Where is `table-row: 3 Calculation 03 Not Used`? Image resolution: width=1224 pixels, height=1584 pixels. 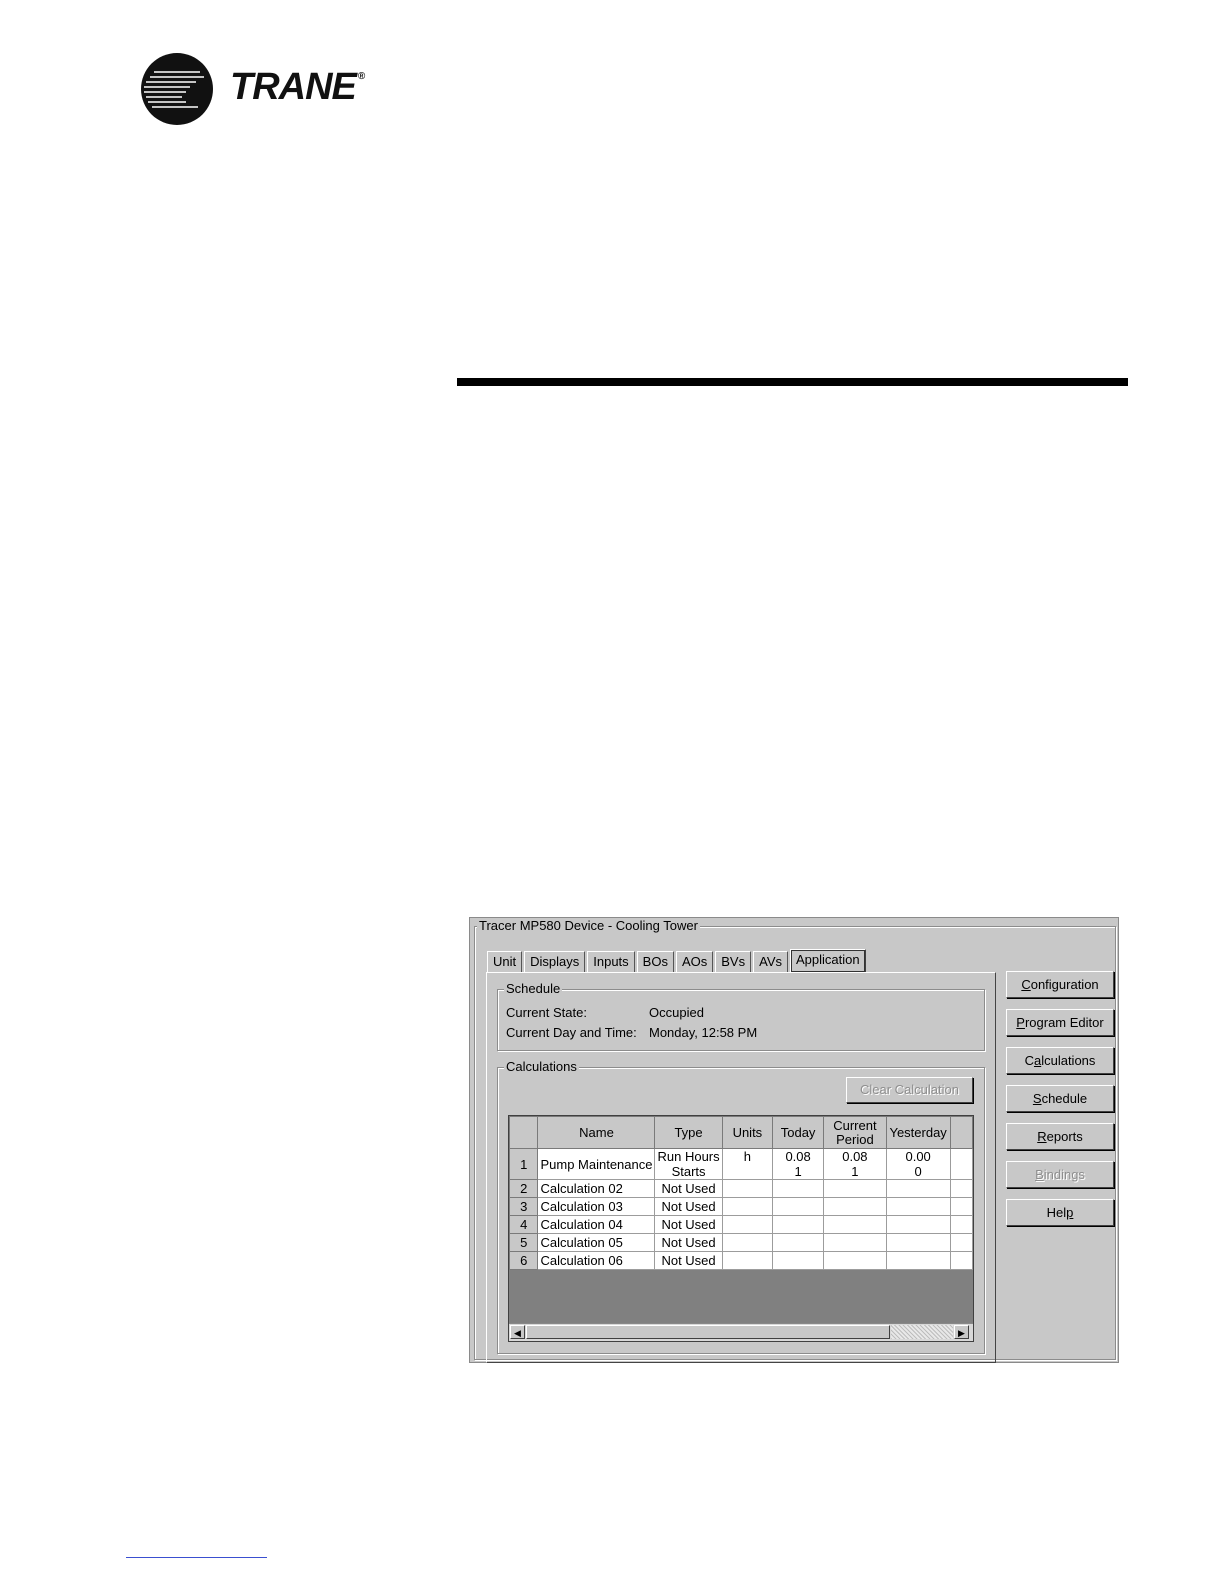 table-row: 3 Calculation 03 Not Used is located at coordinates (741, 1206).